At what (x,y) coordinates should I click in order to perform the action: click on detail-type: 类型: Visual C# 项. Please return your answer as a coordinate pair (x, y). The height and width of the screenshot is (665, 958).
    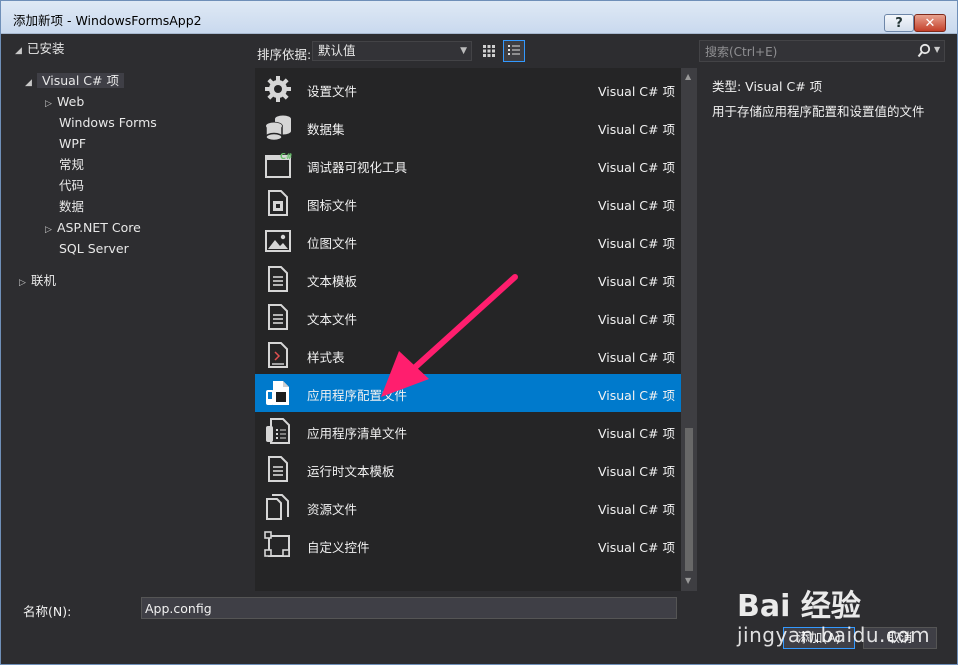
    Looking at the image, I should click on (767, 86).